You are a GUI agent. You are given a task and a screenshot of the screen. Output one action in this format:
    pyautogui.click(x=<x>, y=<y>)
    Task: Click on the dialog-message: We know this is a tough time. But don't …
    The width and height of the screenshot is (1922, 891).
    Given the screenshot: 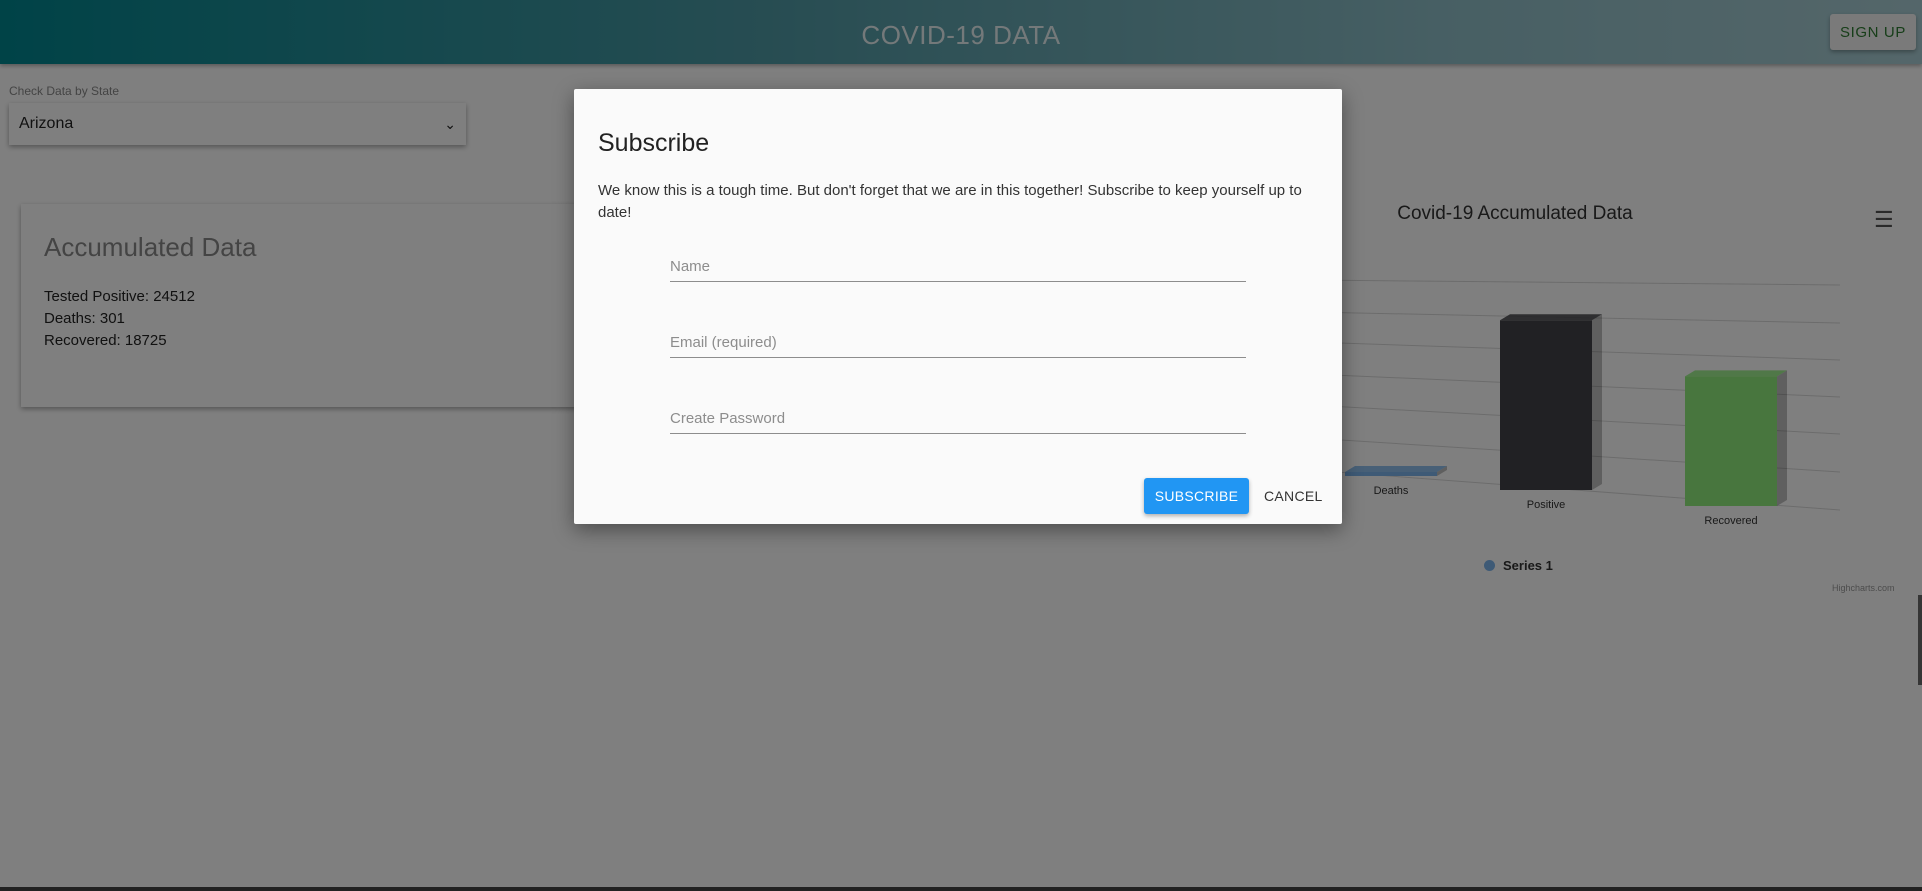 What is the action you would take?
    pyautogui.click(x=950, y=201)
    